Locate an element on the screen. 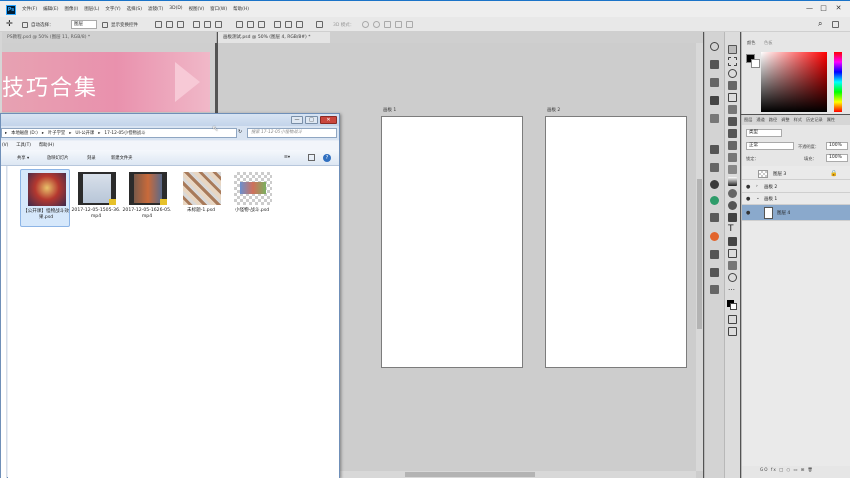 The width and height of the screenshot is (850, 478). rectangle-tool-icon is located at coordinates (732, 253).